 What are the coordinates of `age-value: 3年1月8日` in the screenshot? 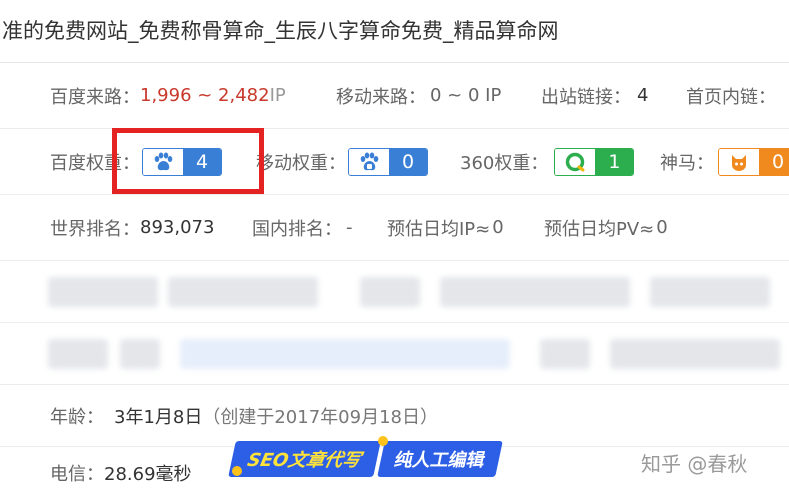 It's located at (158, 417).